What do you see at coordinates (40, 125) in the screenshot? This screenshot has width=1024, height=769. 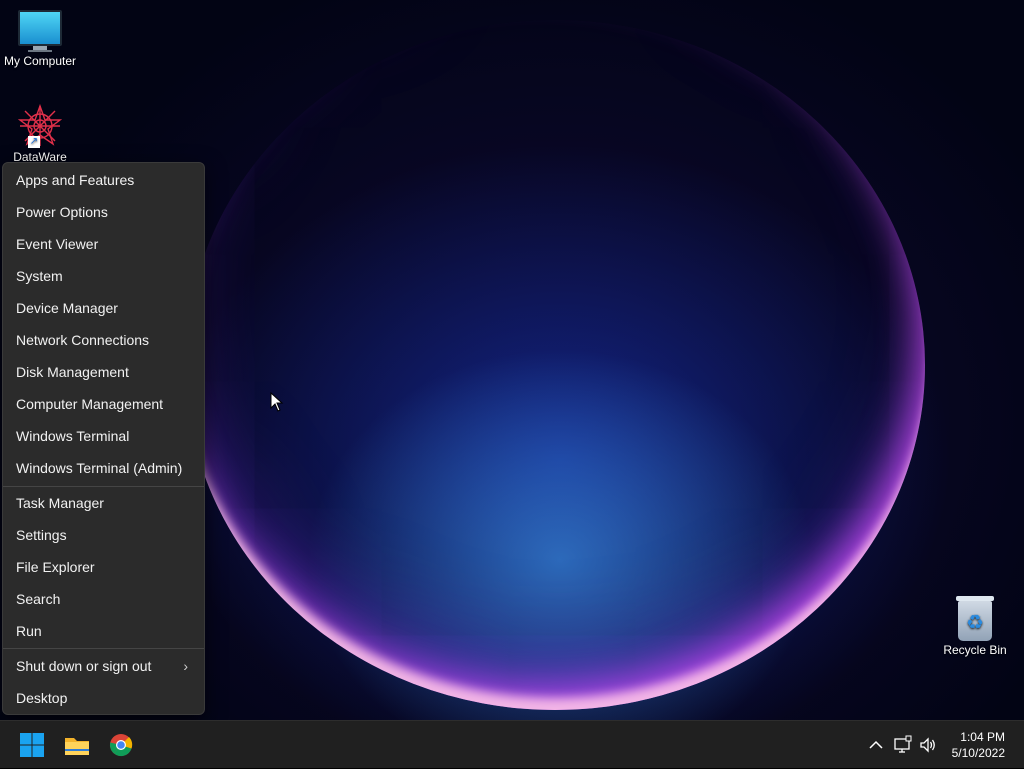 I see `burst-icon: ↗` at bounding box center [40, 125].